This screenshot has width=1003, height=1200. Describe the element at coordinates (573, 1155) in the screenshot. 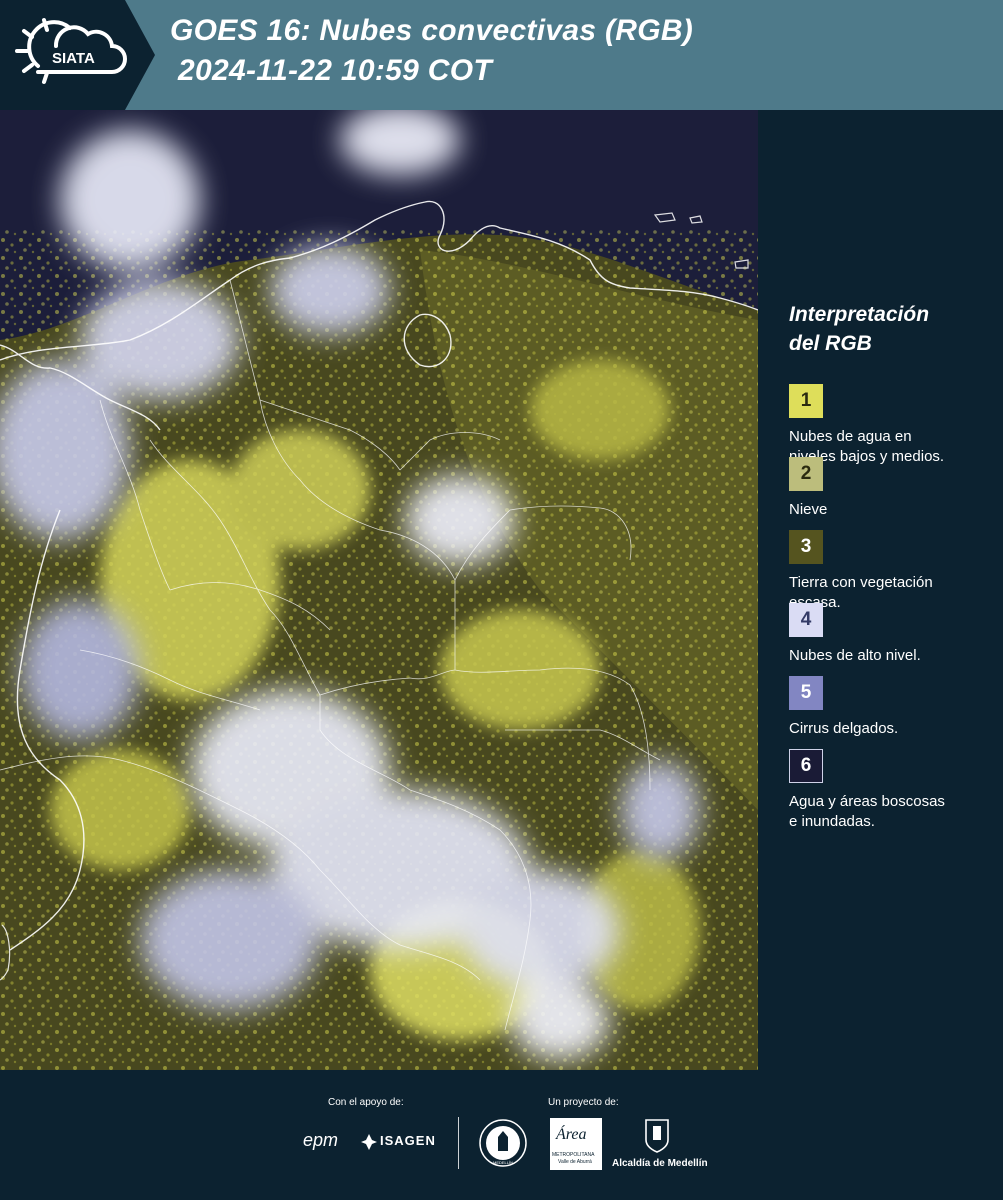

I see `area-logo-sub1: METROPOLITANA` at that location.